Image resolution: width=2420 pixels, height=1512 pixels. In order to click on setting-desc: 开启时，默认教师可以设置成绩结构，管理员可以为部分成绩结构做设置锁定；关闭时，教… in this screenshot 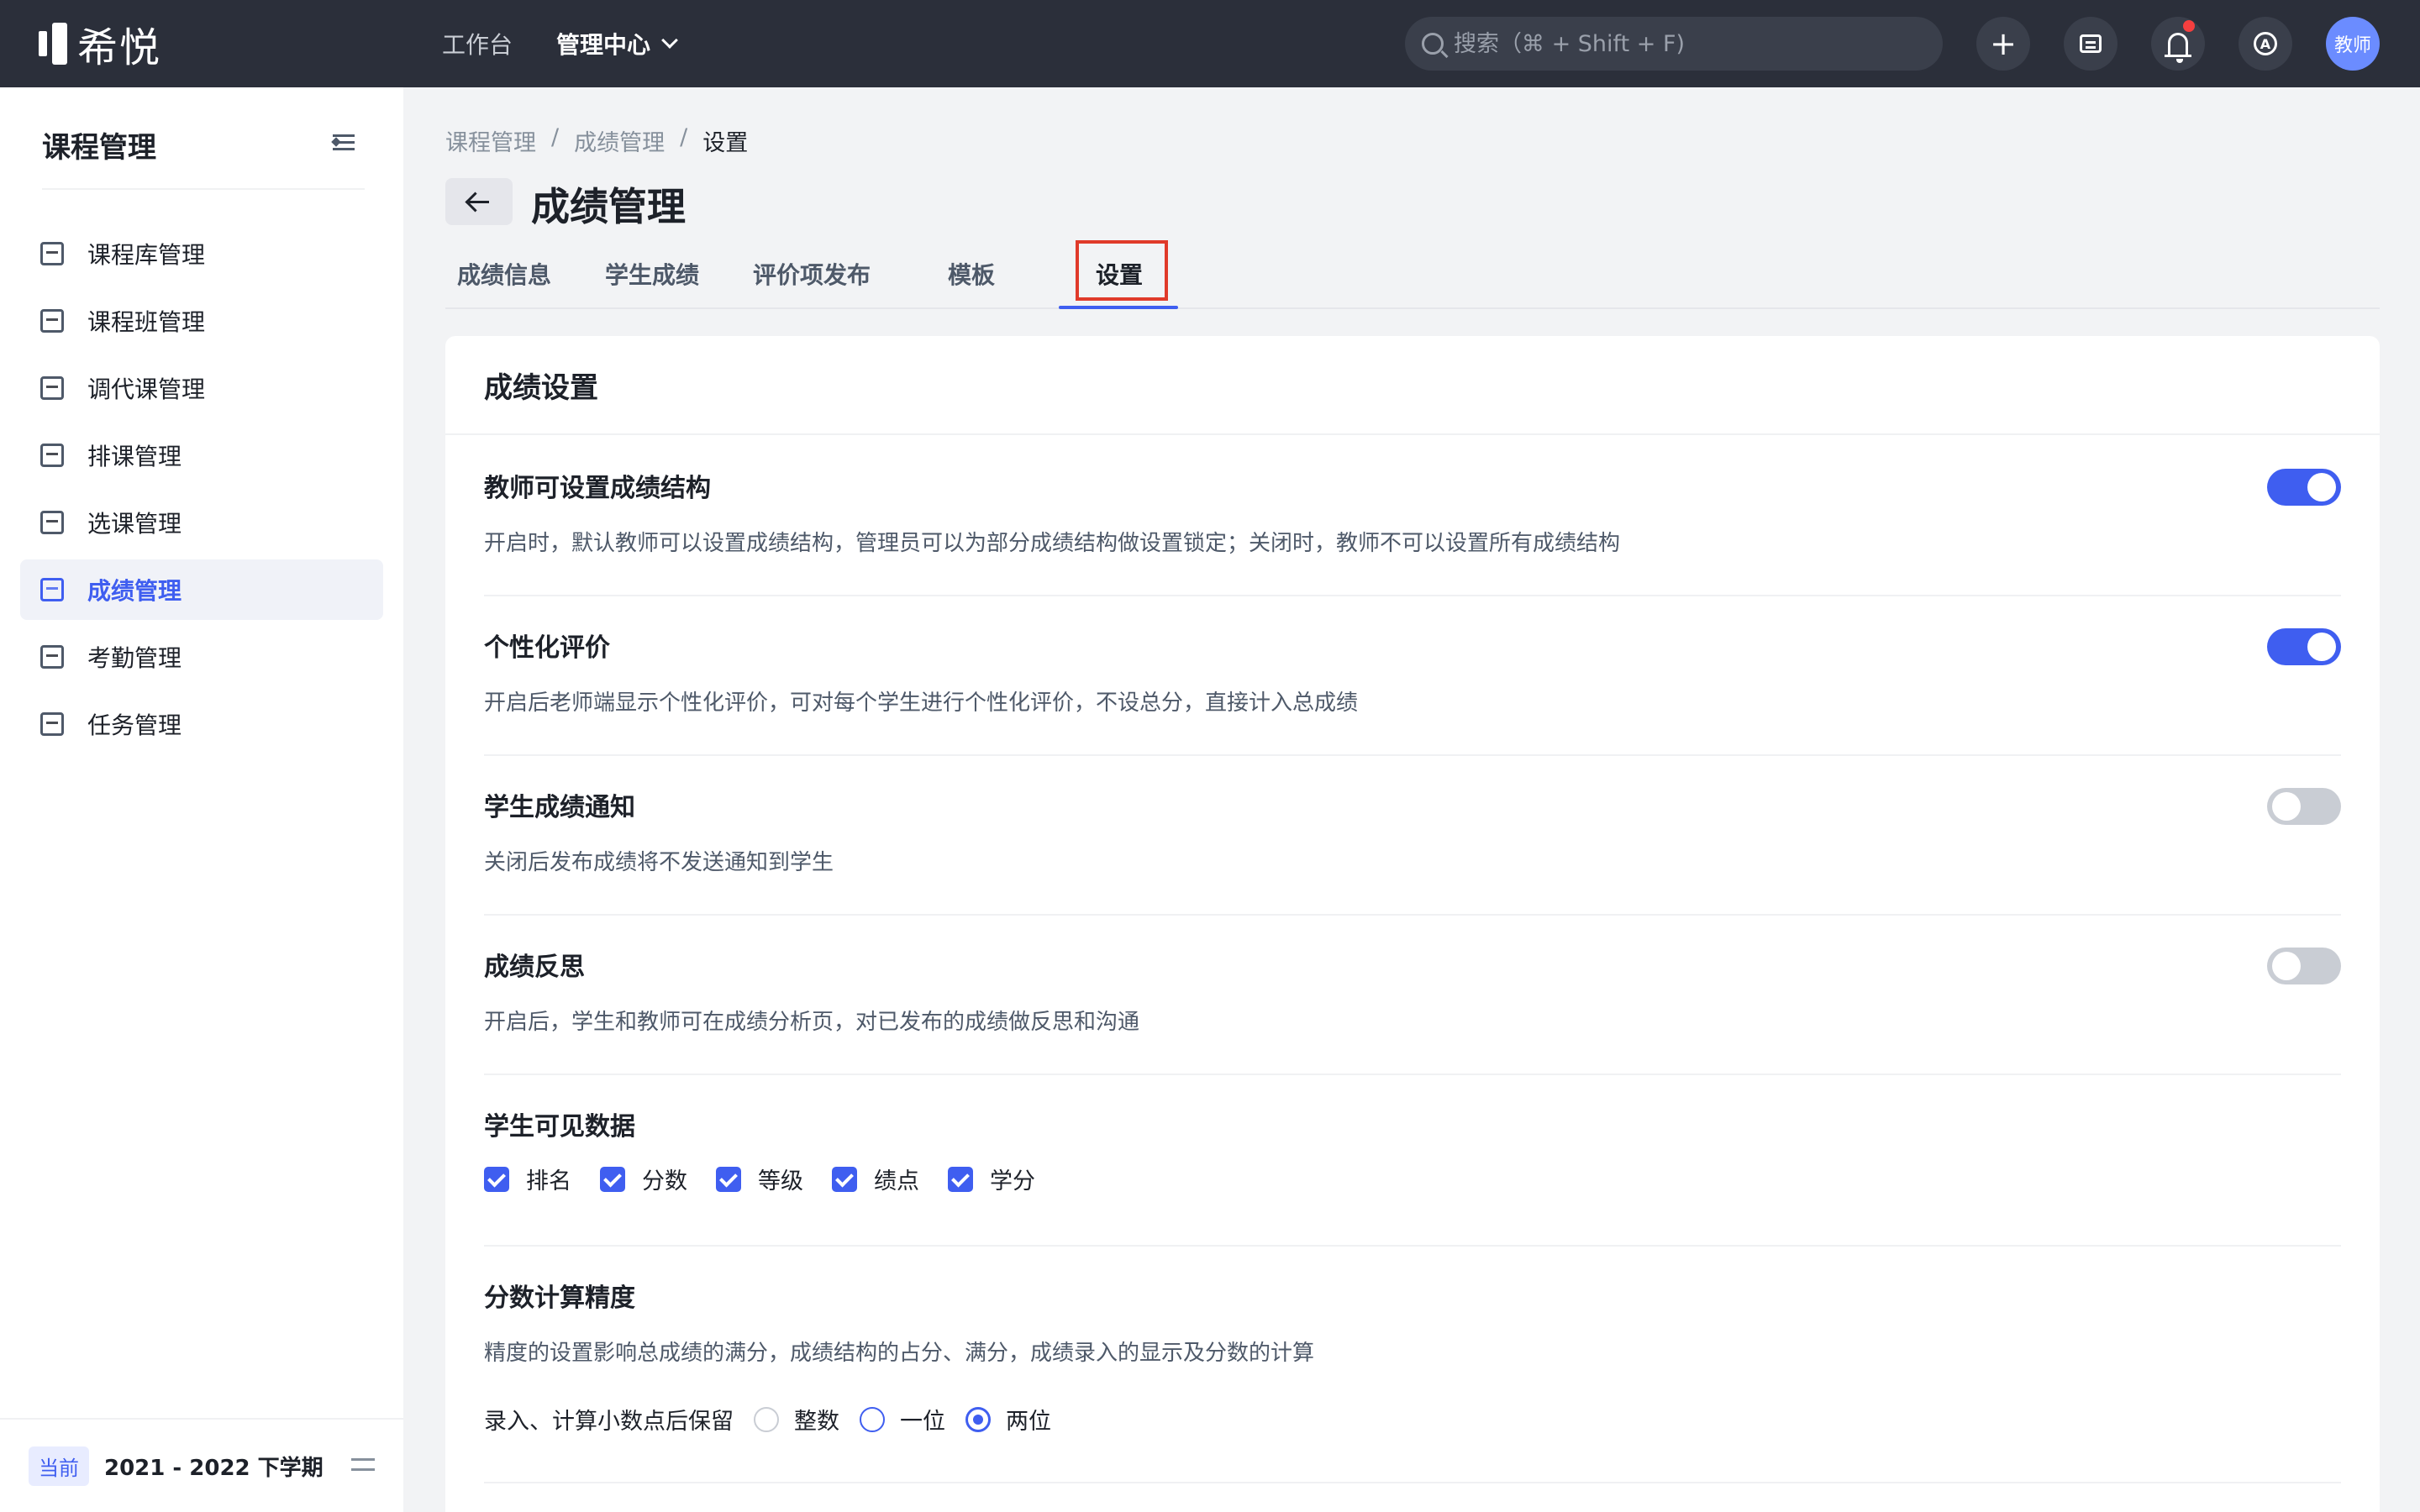, I will do `click(1052, 543)`.